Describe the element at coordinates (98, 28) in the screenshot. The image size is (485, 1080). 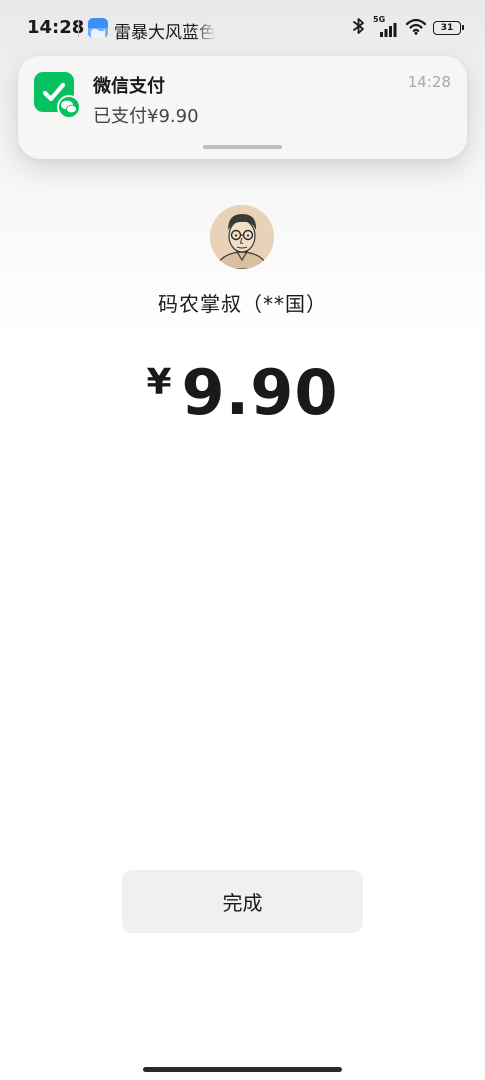
I see `weather-app-icon` at that location.